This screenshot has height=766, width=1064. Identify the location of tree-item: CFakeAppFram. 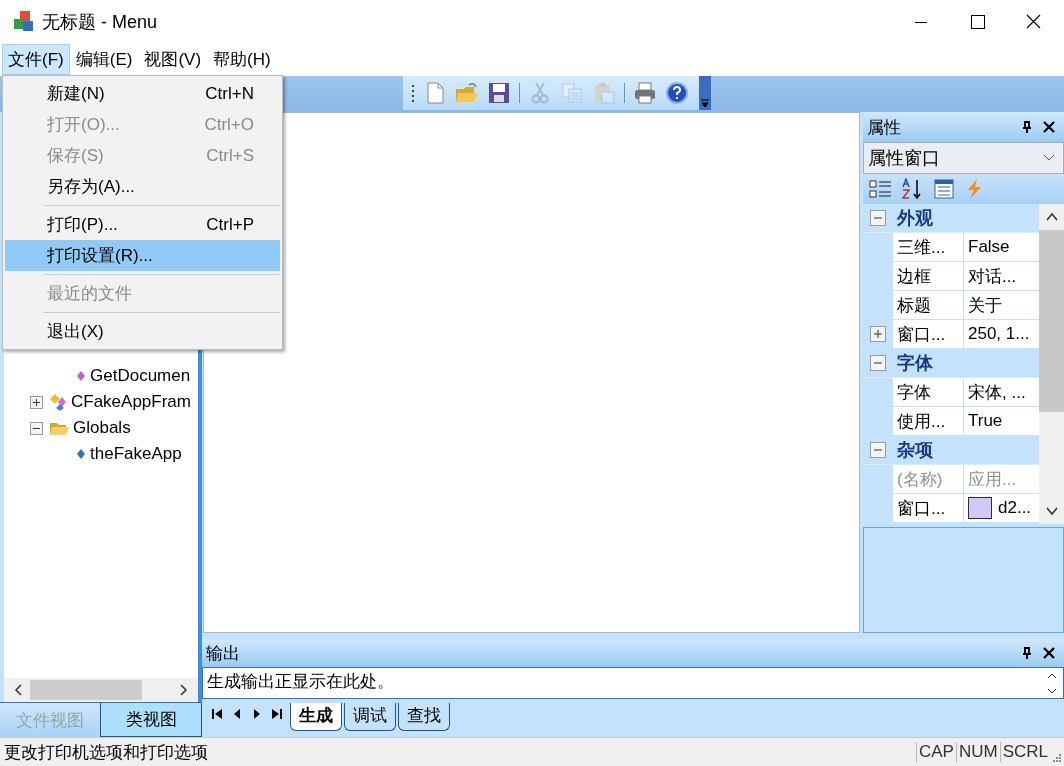
(131, 402).